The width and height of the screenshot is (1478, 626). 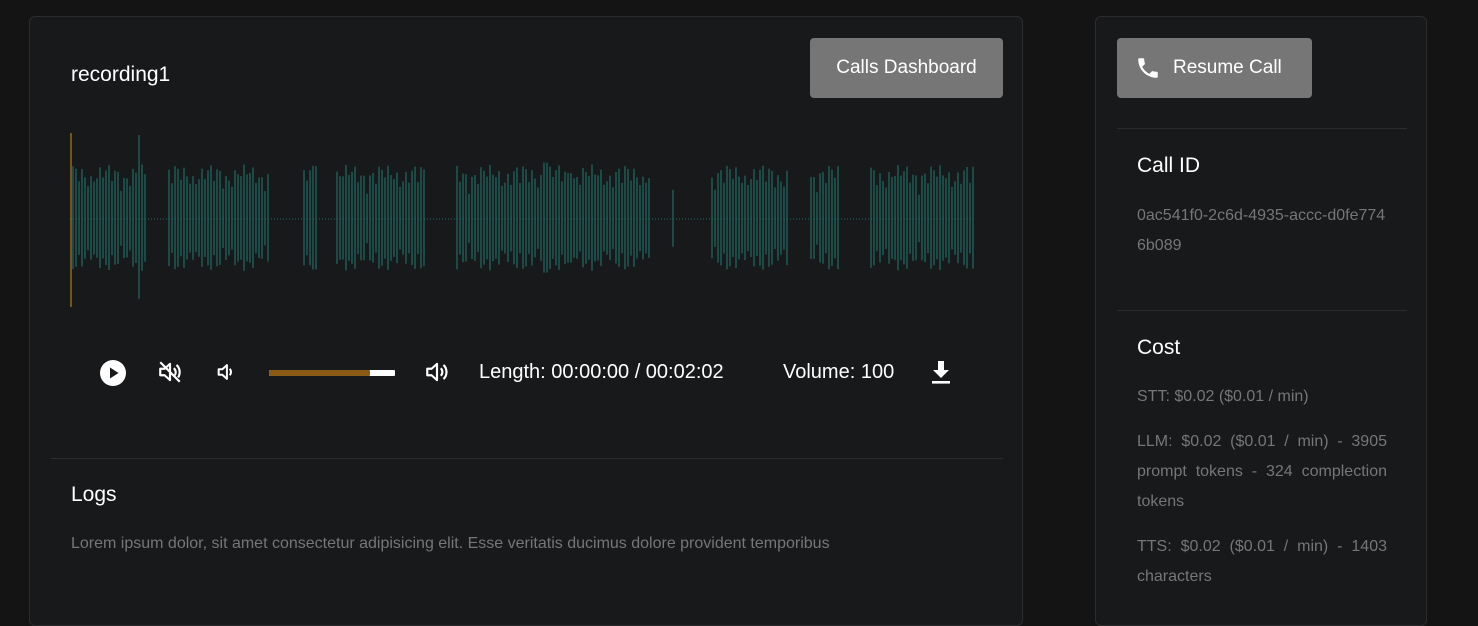 I want to click on volume-up-button, so click(x=437, y=372).